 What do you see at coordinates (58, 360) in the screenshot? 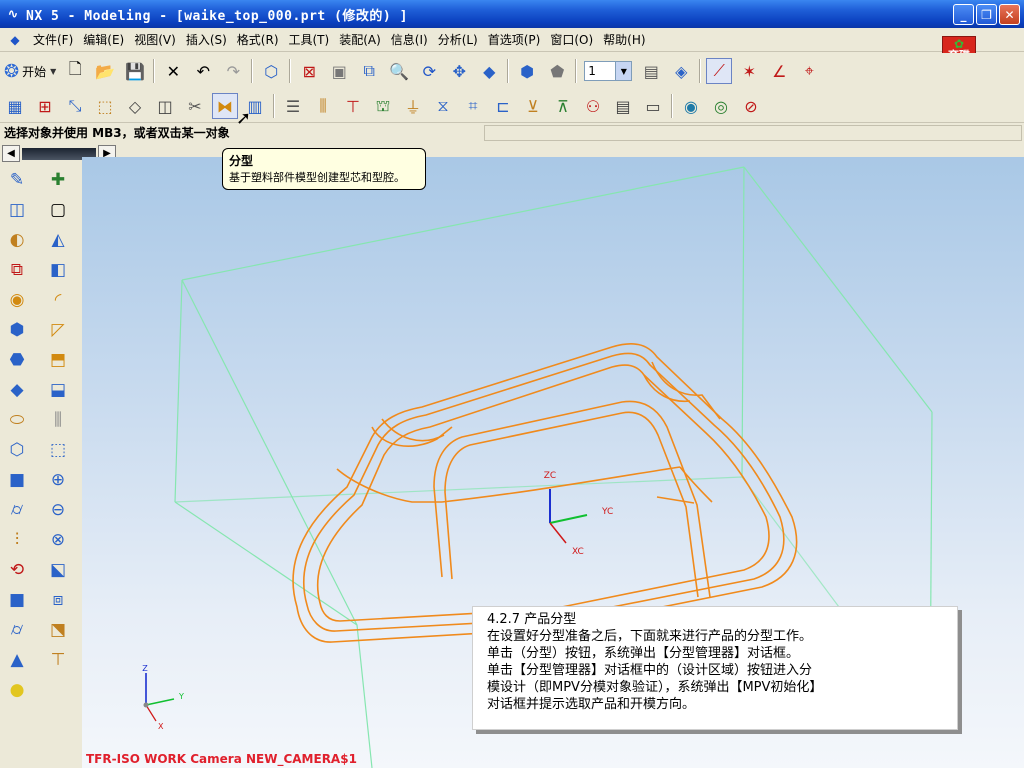
I see `draft-icon: ⬒` at bounding box center [58, 360].